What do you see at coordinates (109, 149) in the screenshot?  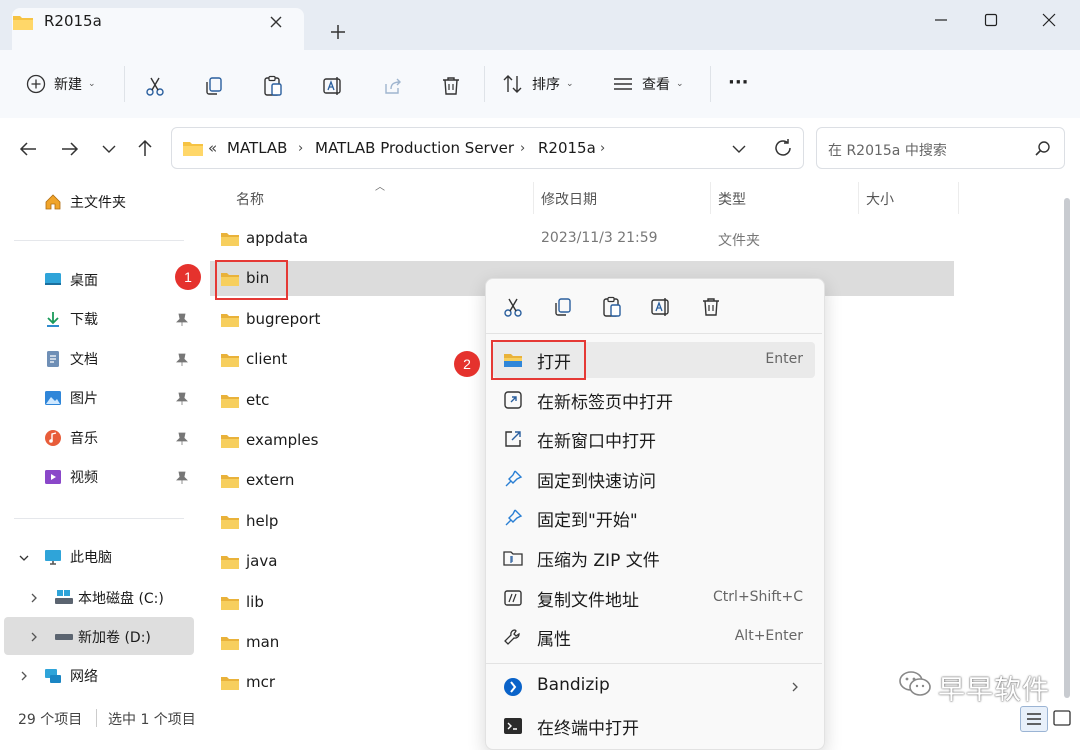 I see `recent-locations-icon` at bounding box center [109, 149].